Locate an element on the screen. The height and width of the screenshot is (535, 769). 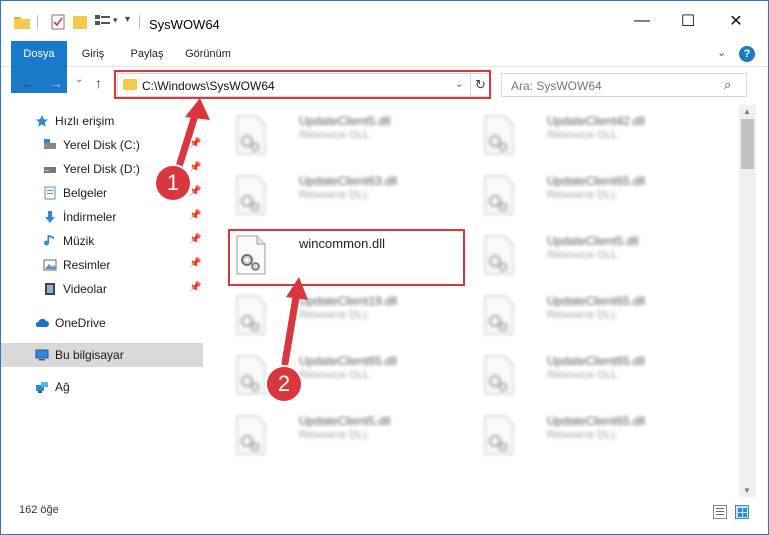
videos-icon is located at coordinates (50, 289).